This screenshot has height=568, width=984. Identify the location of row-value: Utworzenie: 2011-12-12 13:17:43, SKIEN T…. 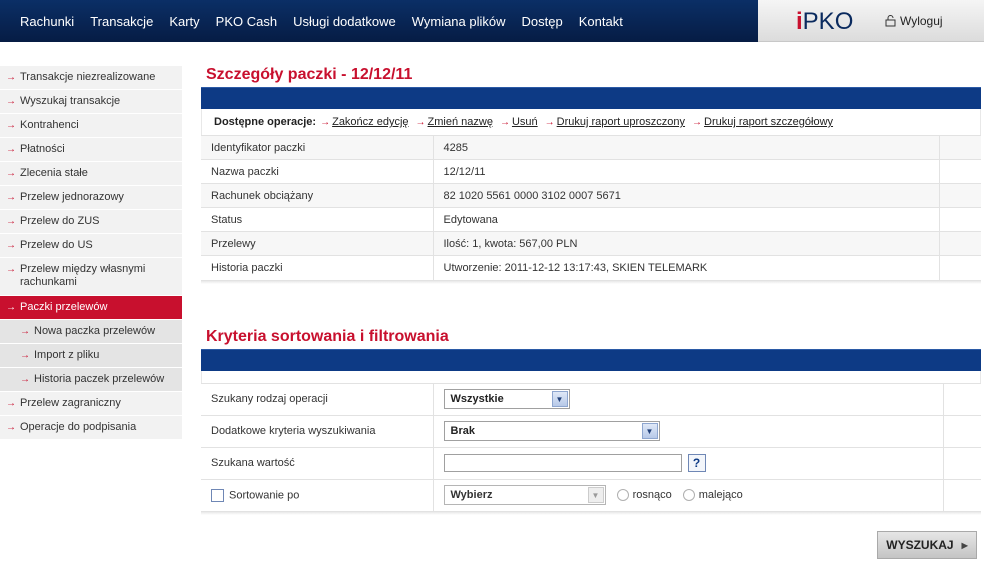
(686, 267).